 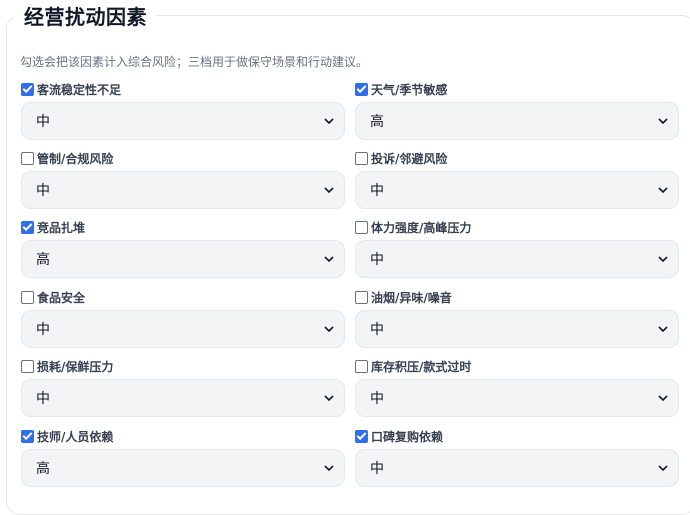 I want to click on factor-field: 天气/季节敏感 高, so click(x=517, y=110).